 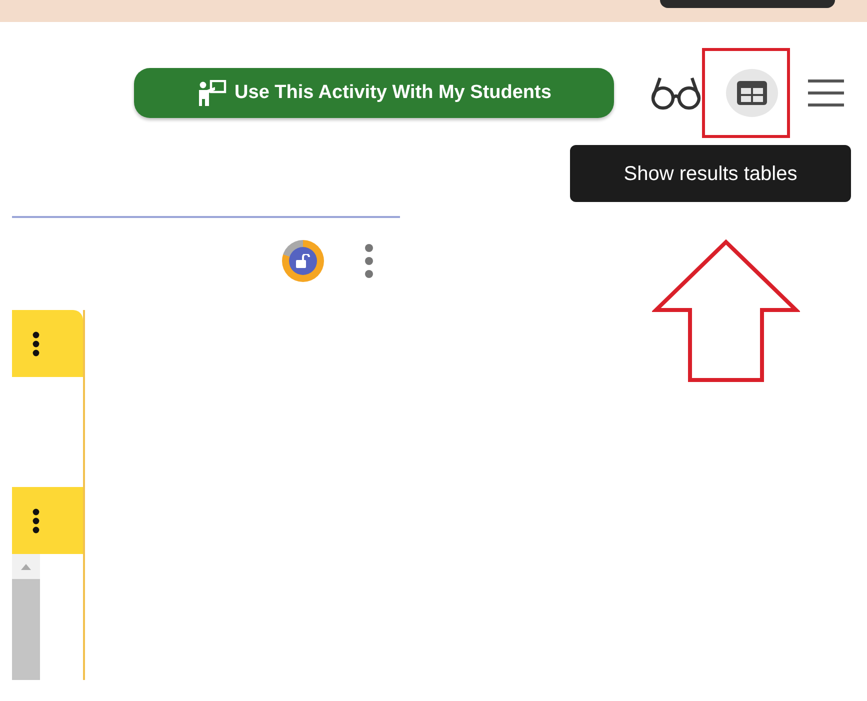 I want to click on table-icon, so click(x=752, y=93).